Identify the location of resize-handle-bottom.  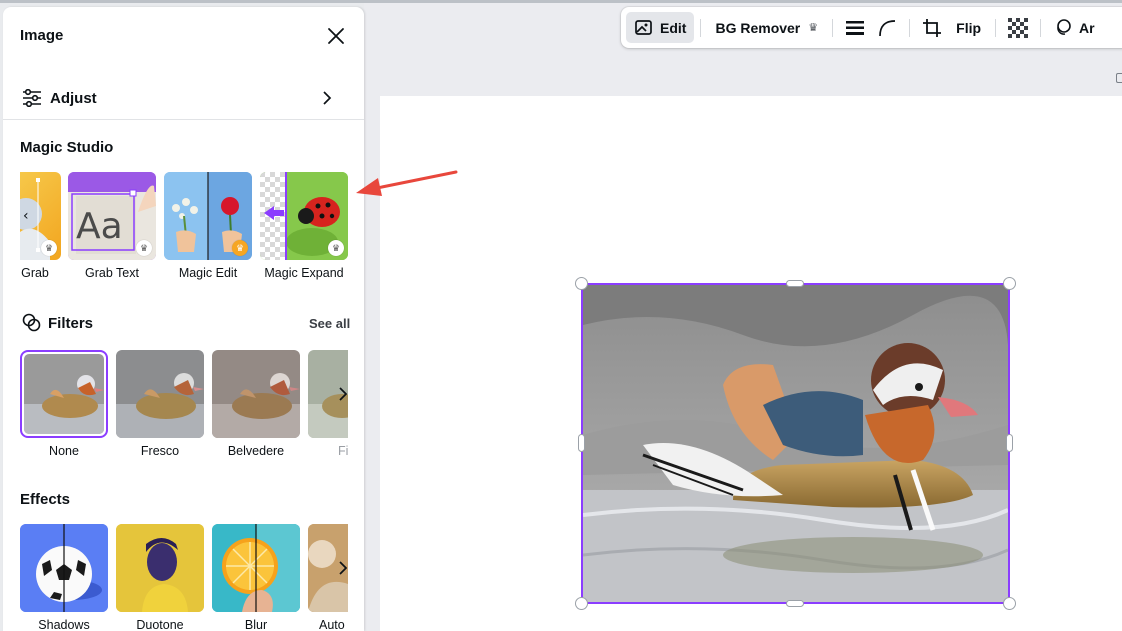
(795, 603).